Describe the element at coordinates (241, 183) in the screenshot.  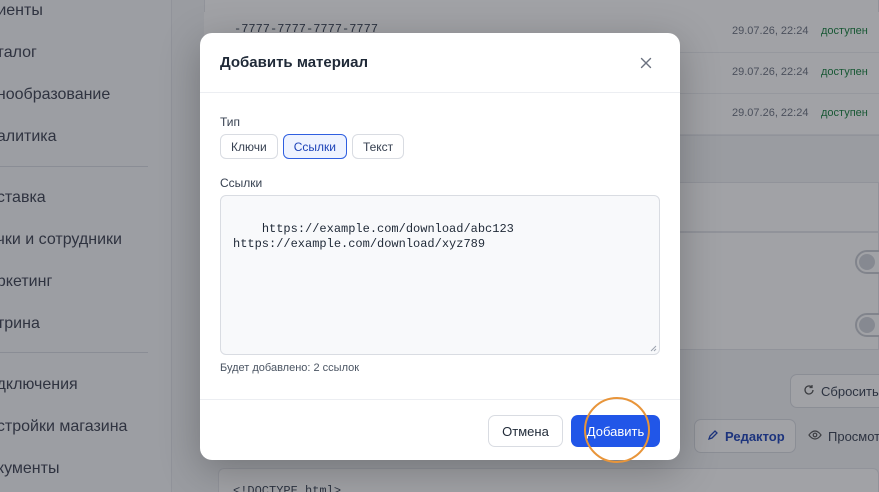
I see `links-label: Ссылки` at that location.